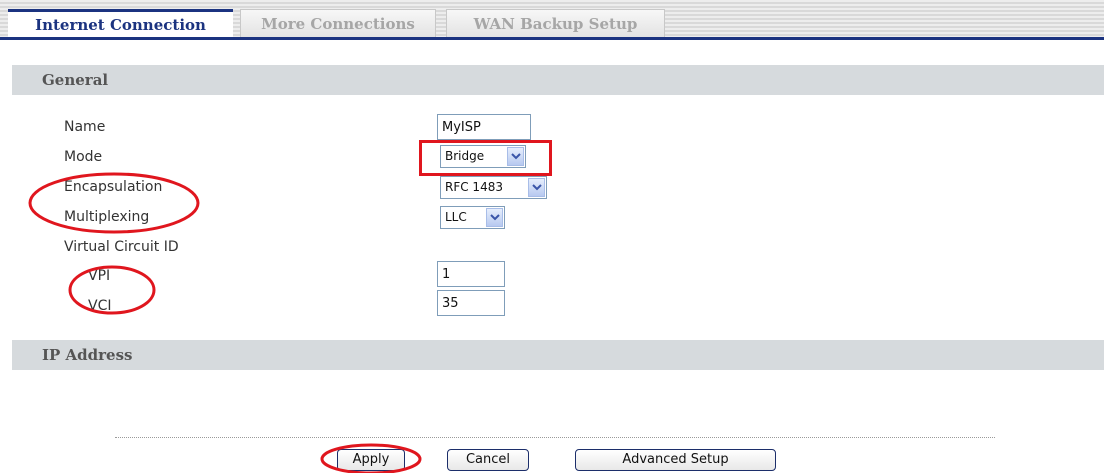  I want to click on mode-select: Bridge, so click(483, 156).